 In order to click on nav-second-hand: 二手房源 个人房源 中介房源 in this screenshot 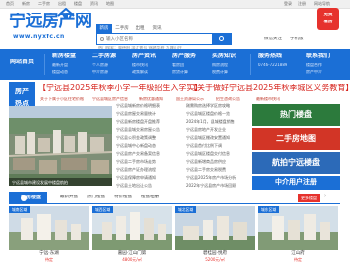, I will do `click(107, 64)`.